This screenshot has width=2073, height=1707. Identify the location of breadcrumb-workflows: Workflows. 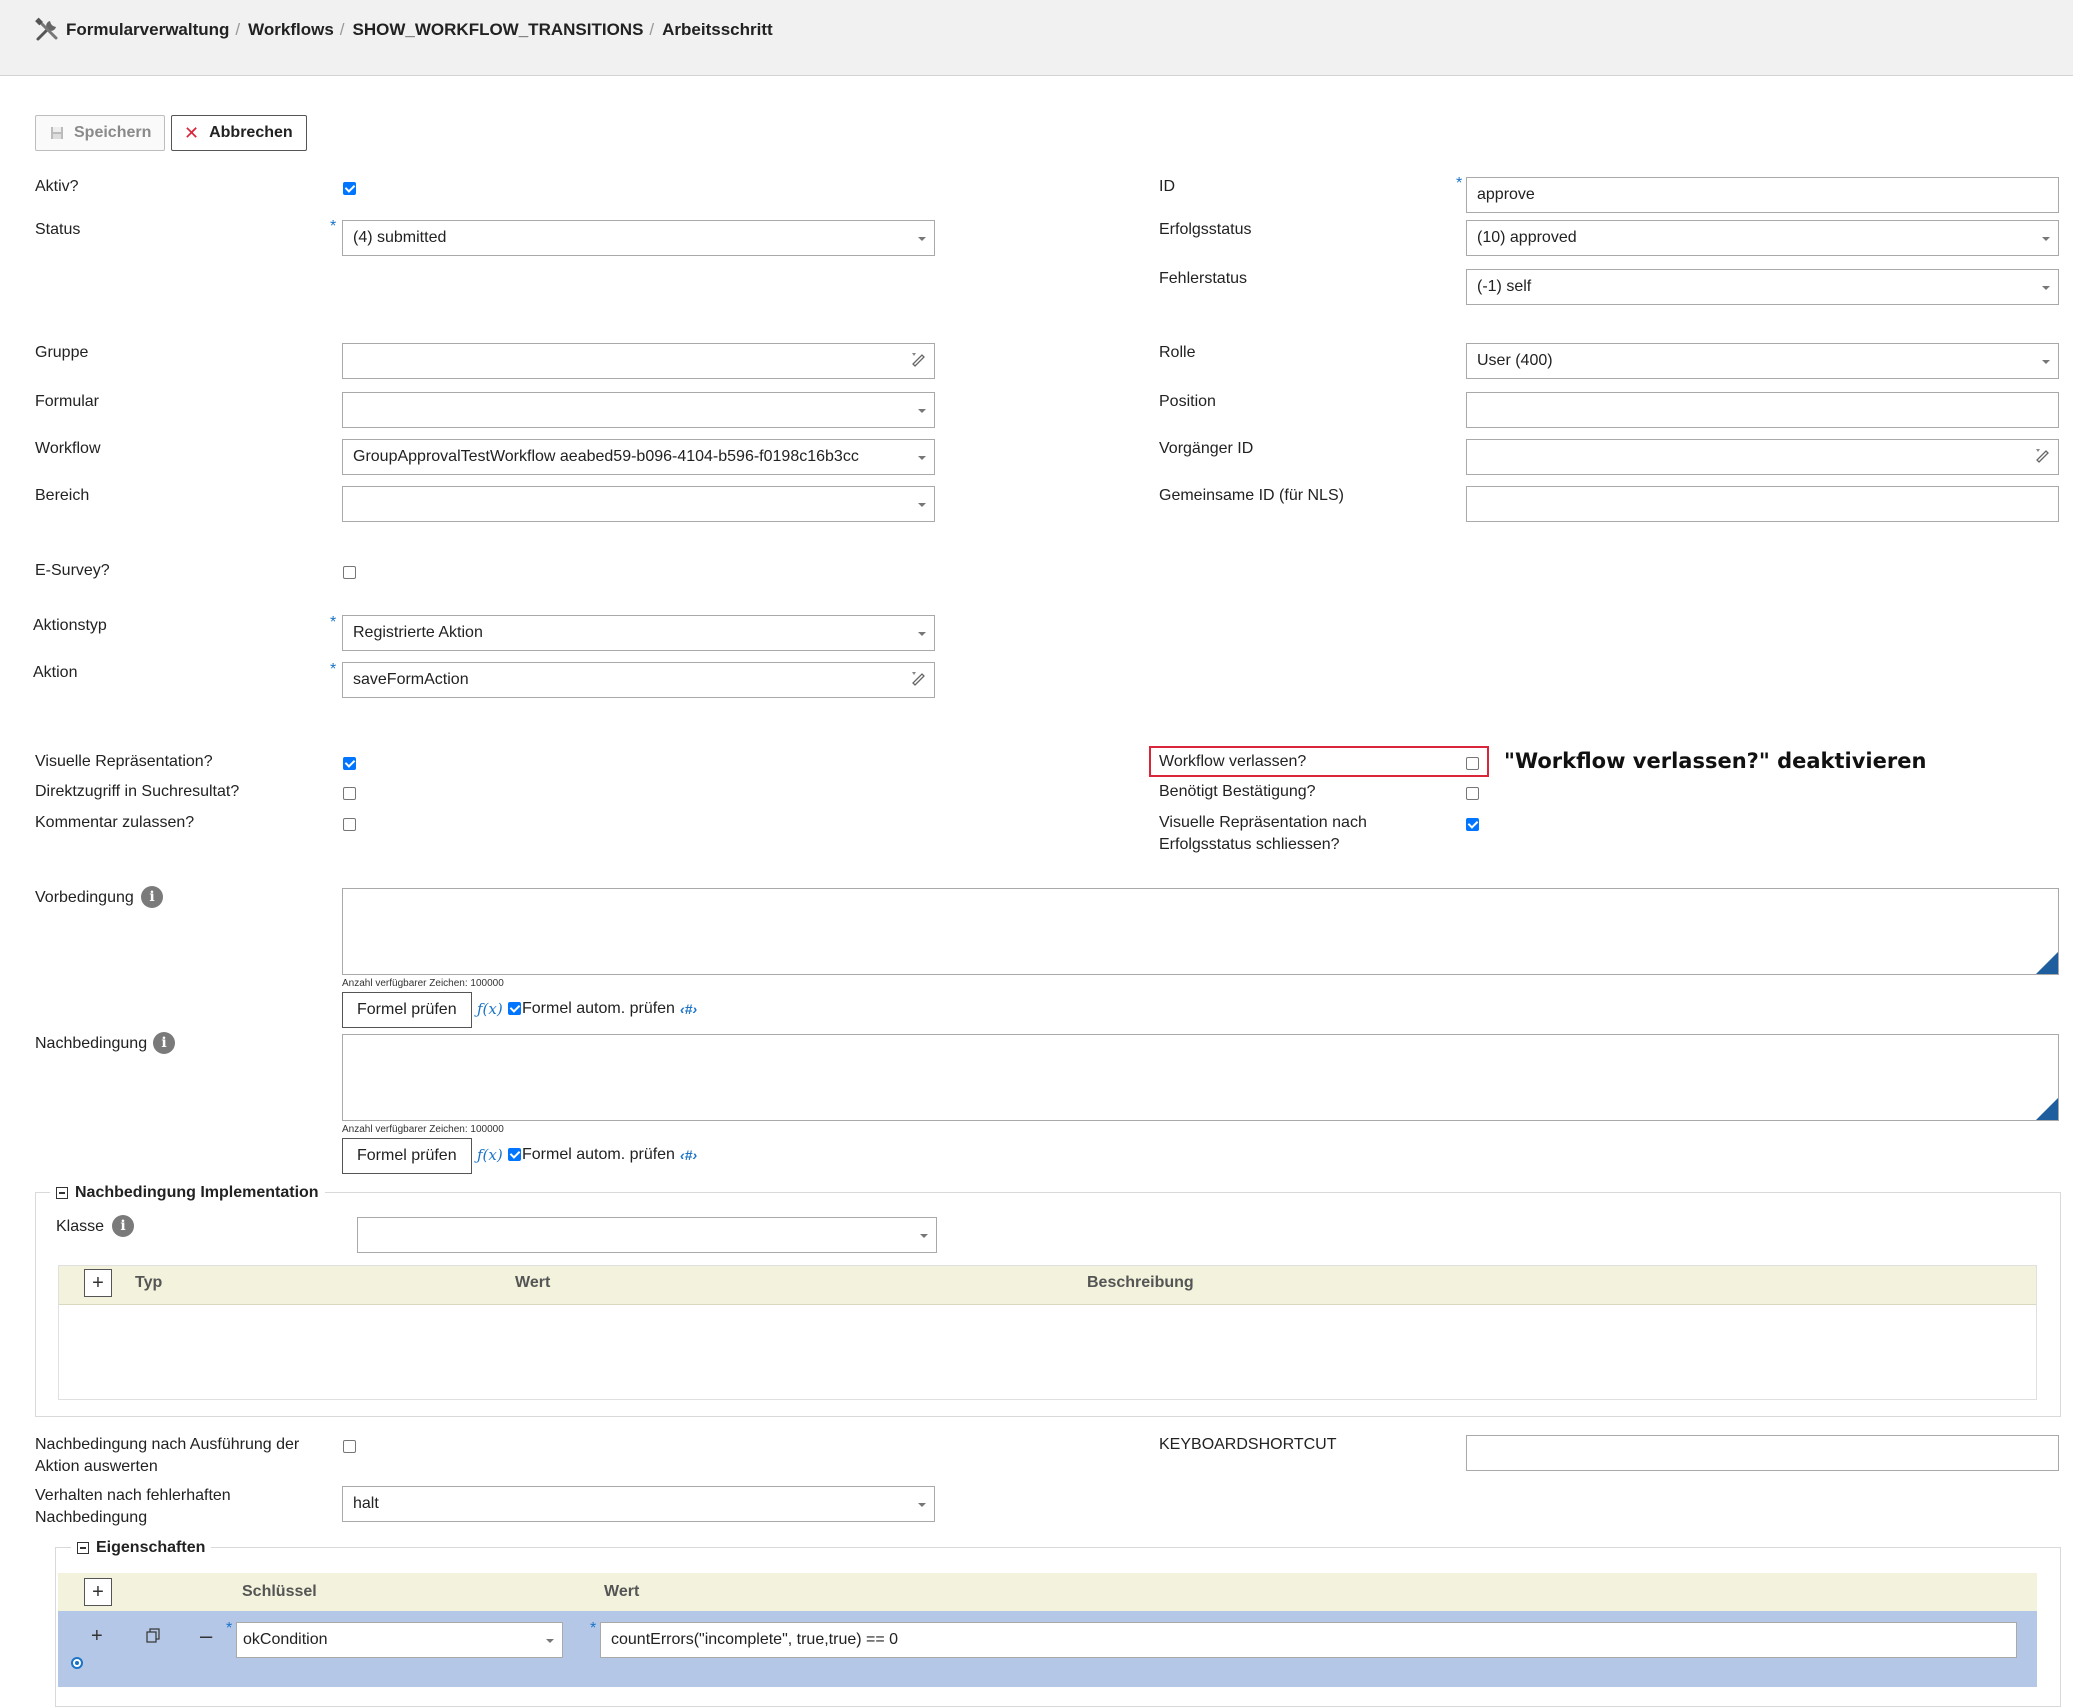
(291, 30).